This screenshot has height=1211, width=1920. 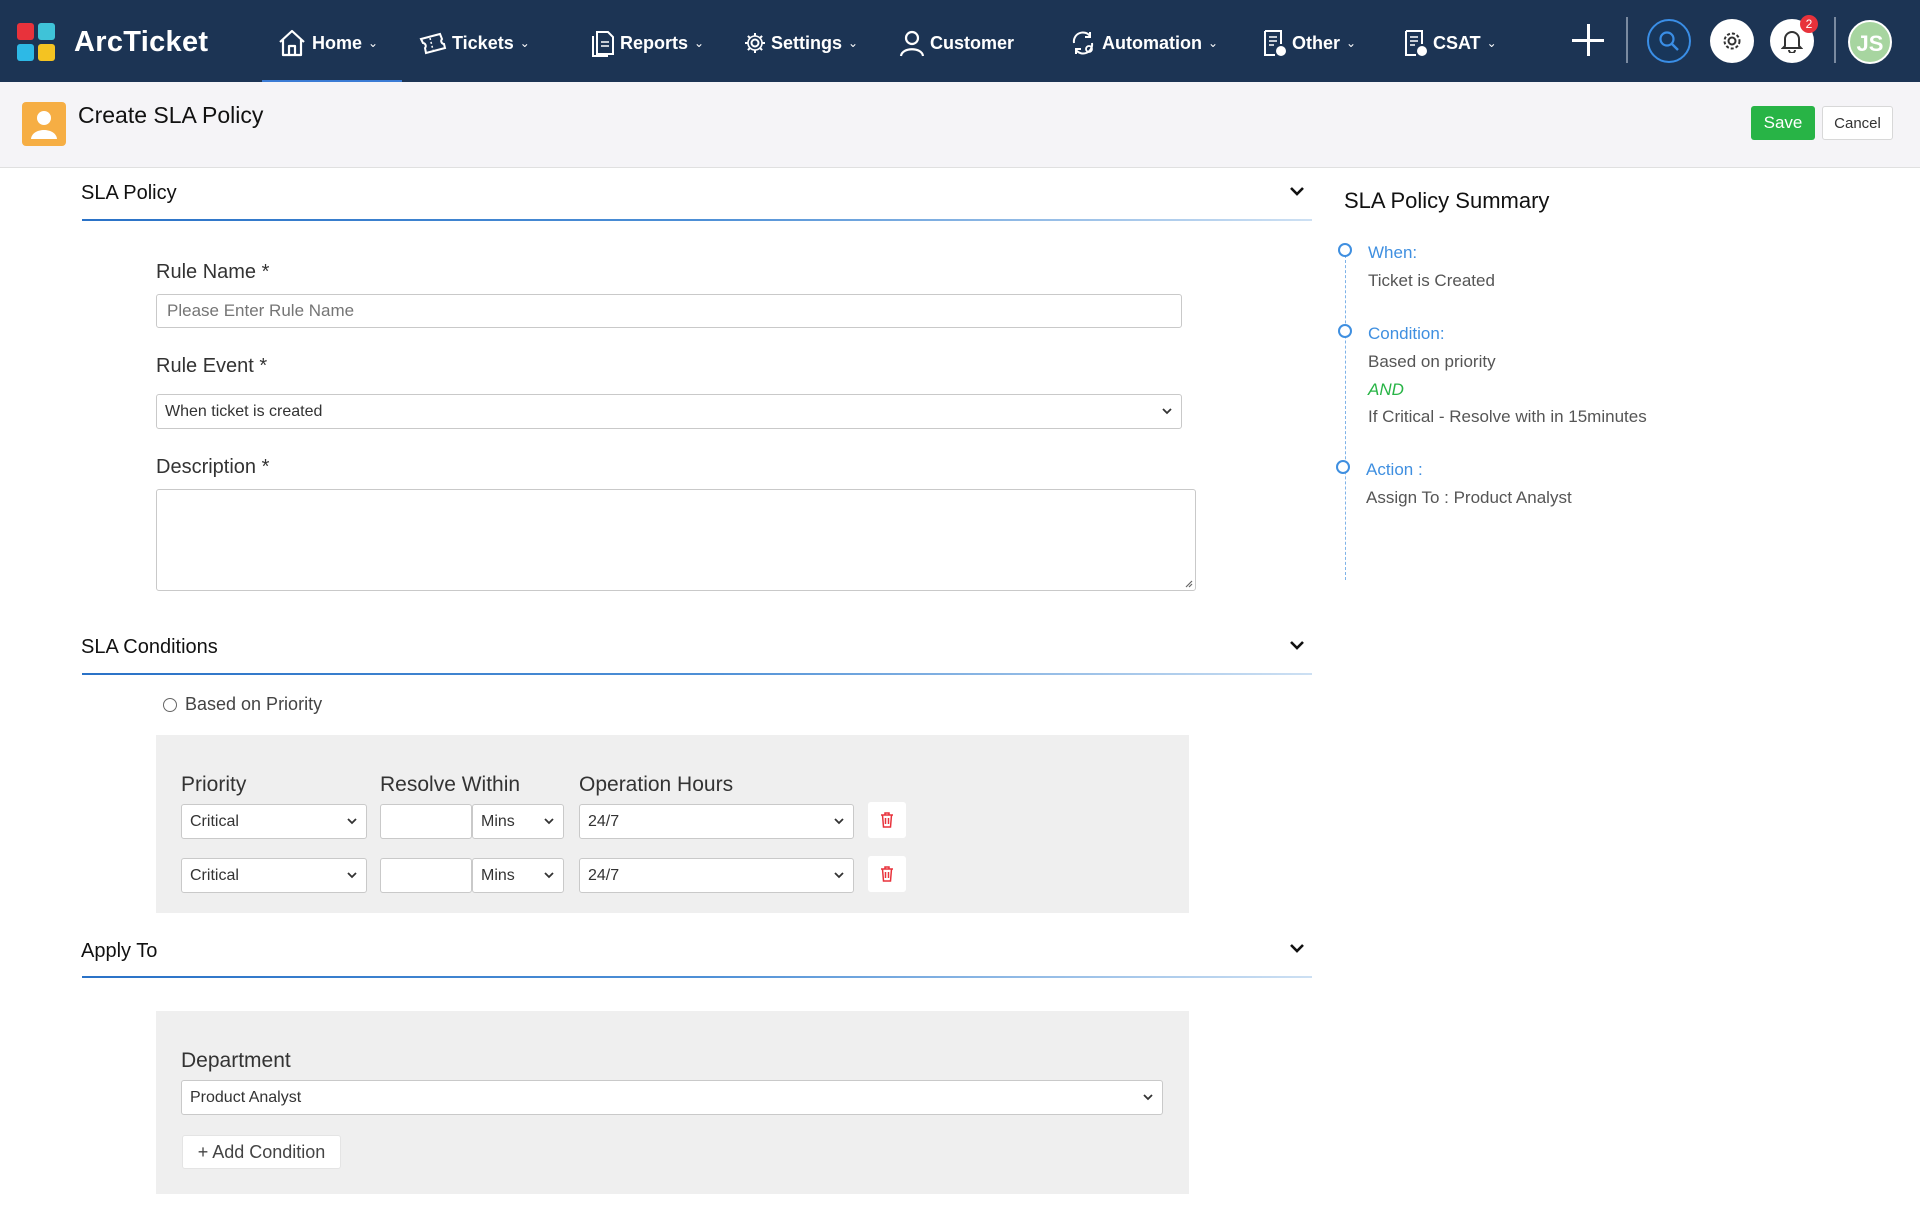 What do you see at coordinates (807, 42) in the screenshot?
I see `nav-settings-label: Settings` at bounding box center [807, 42].